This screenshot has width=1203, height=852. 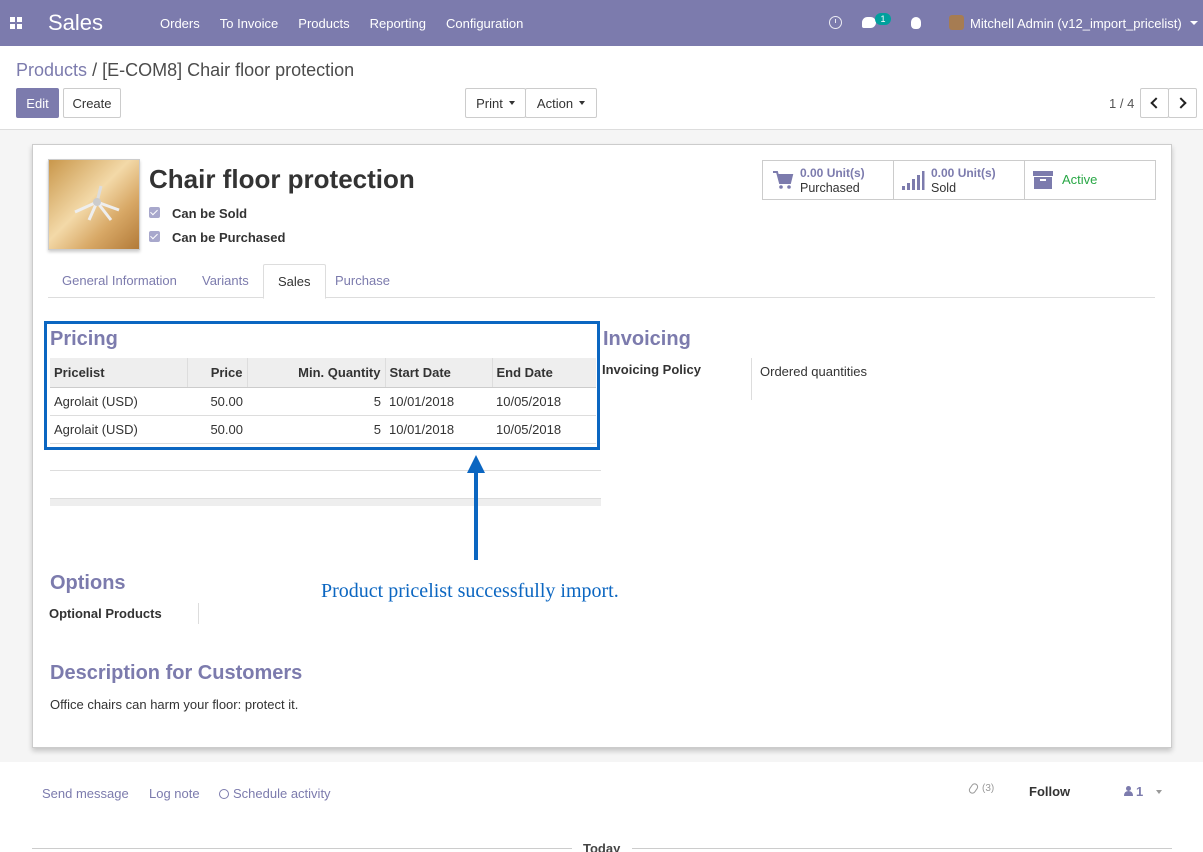 What do you see at coordinates (210, 213) in the screenshot?
I see `can-be-sold-label: Can be Sold` at bounding box center [210, 213].